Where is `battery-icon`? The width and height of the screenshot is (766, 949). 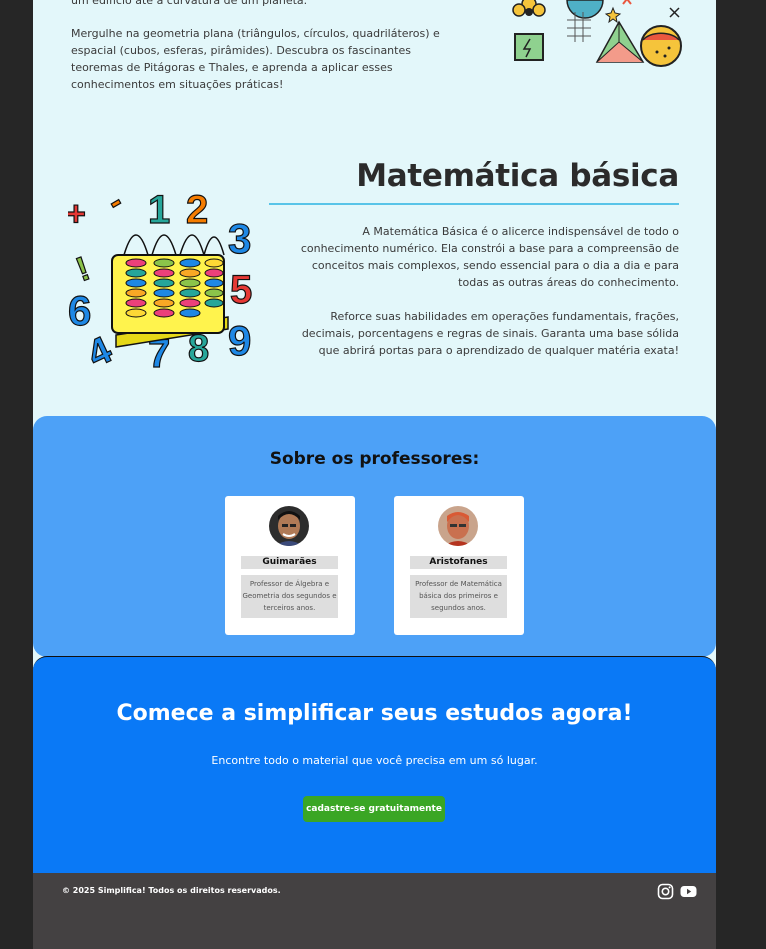
battery-icon is located at coordinates (529, 47).